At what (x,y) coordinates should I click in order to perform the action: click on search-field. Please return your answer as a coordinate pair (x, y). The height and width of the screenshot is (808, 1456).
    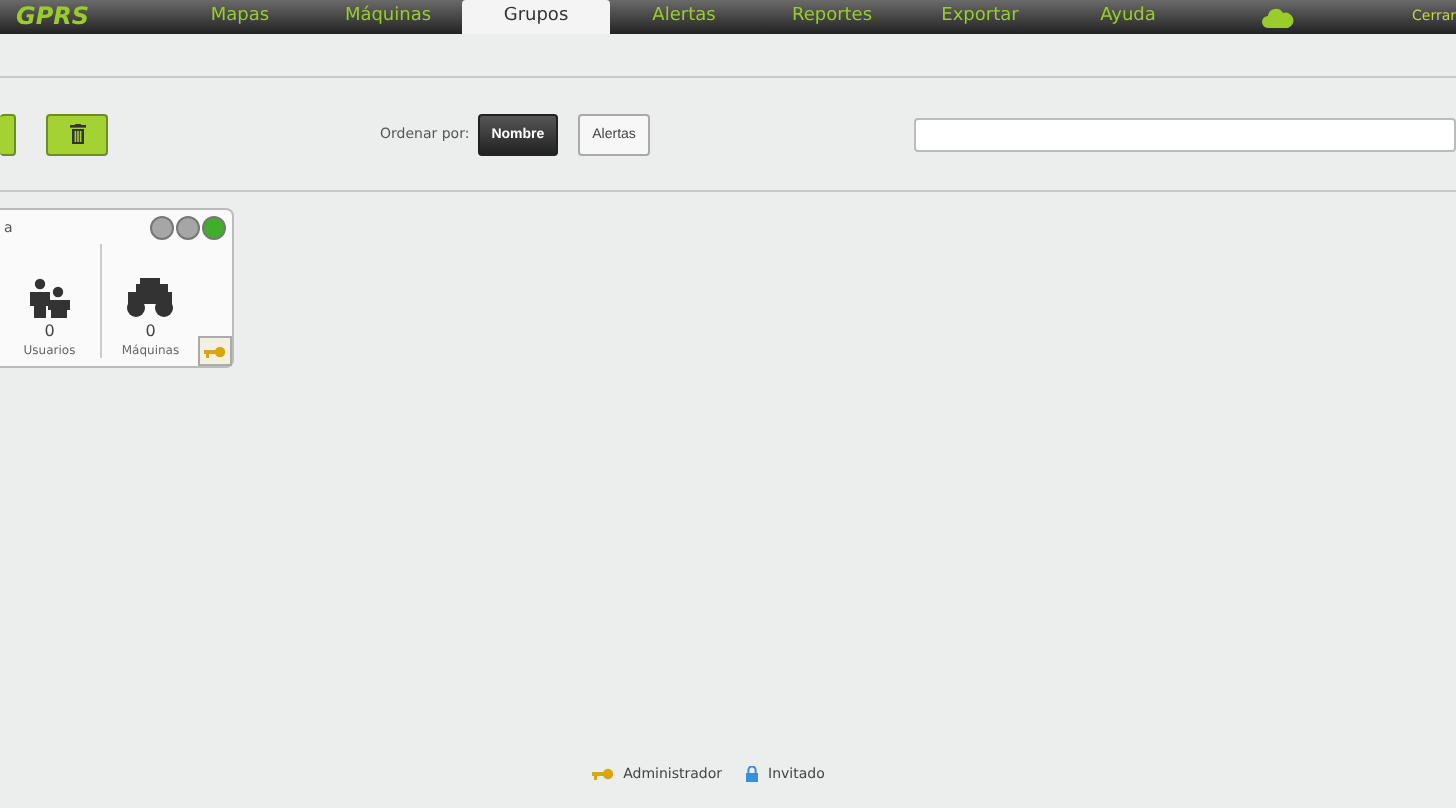
    Looking at the image, I should click on (1185, 134).